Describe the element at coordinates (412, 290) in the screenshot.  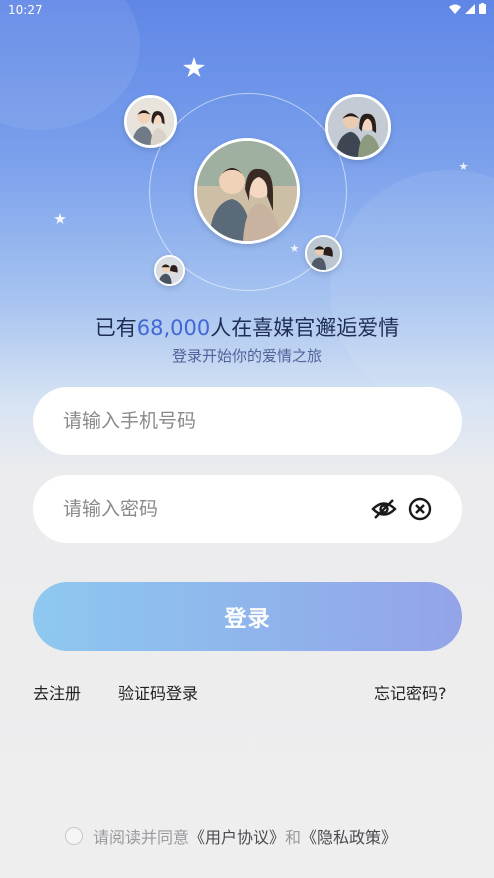
I see `background-blob` at that location.